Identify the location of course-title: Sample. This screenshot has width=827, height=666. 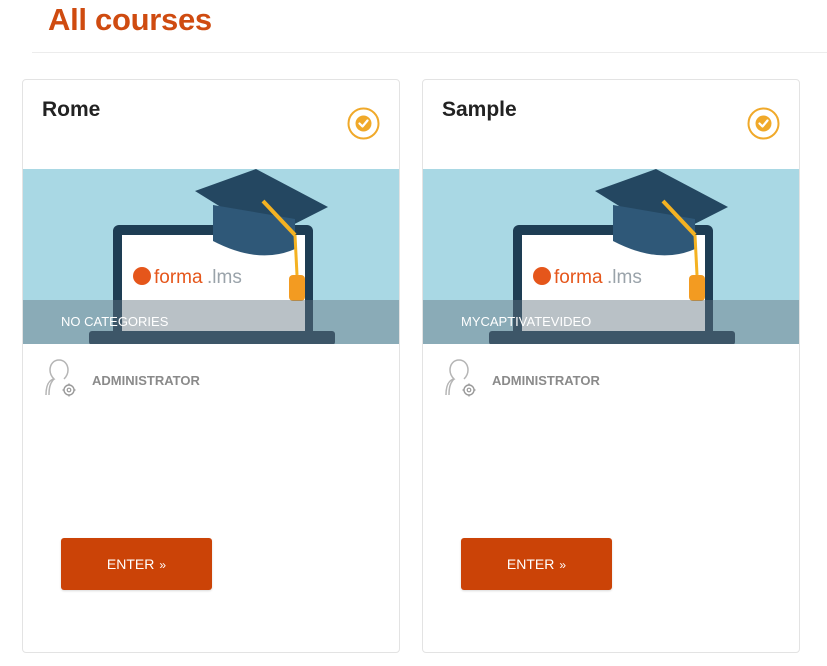
(479, 110).